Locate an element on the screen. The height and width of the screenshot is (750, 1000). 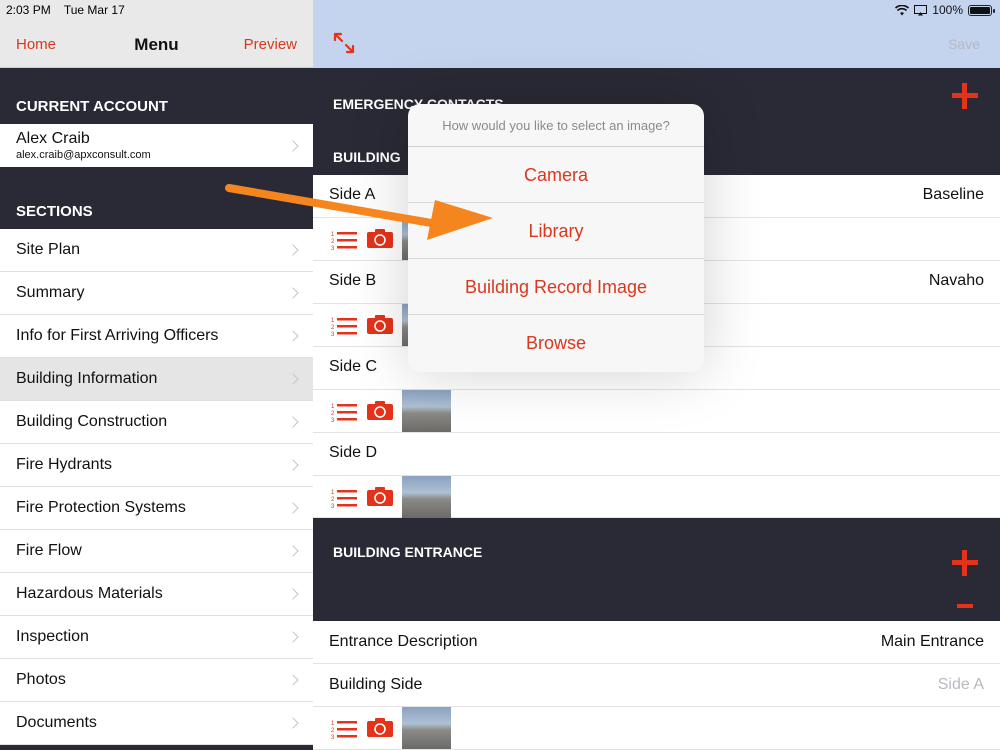
sidebar-item-label: Fire Flow is located at coordinates (49, 550).